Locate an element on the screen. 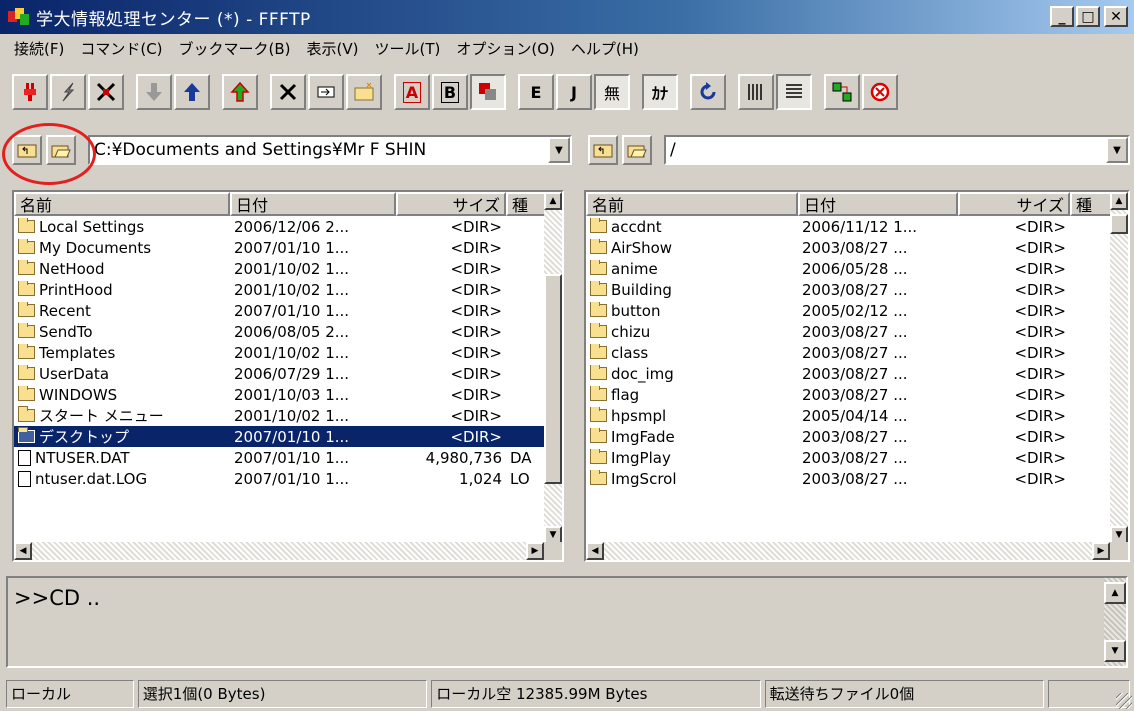 This screenshot has height=711, width=1134. jis-convert-button: J is located at coordinates (574, 92).